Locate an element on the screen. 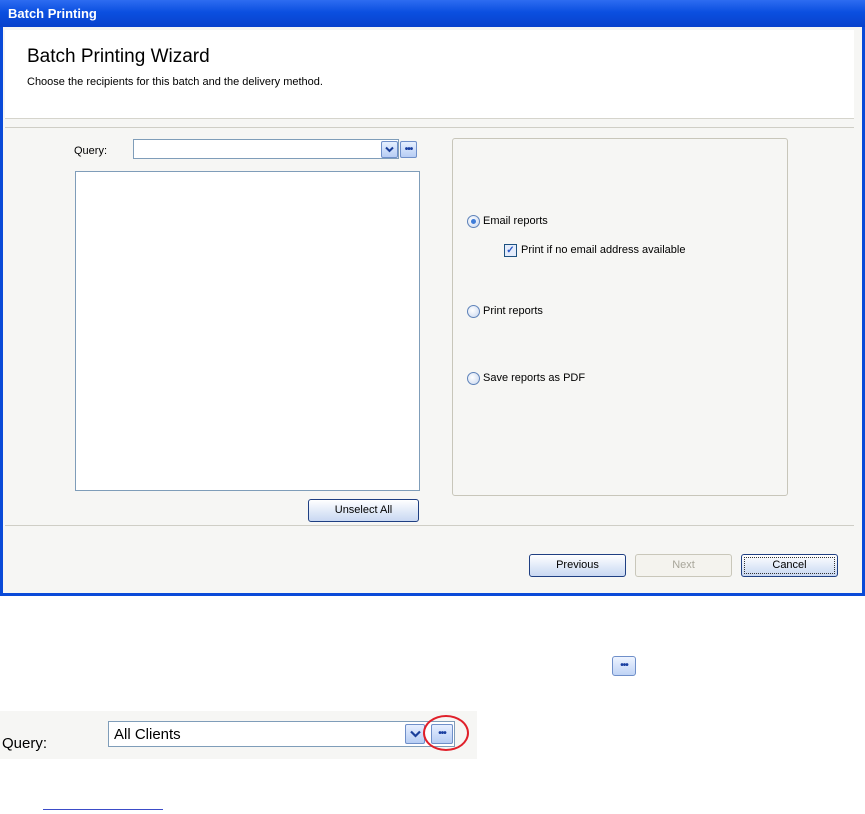 The image size is (865, 814). highlight-circle is located at coordinates (446, 733).